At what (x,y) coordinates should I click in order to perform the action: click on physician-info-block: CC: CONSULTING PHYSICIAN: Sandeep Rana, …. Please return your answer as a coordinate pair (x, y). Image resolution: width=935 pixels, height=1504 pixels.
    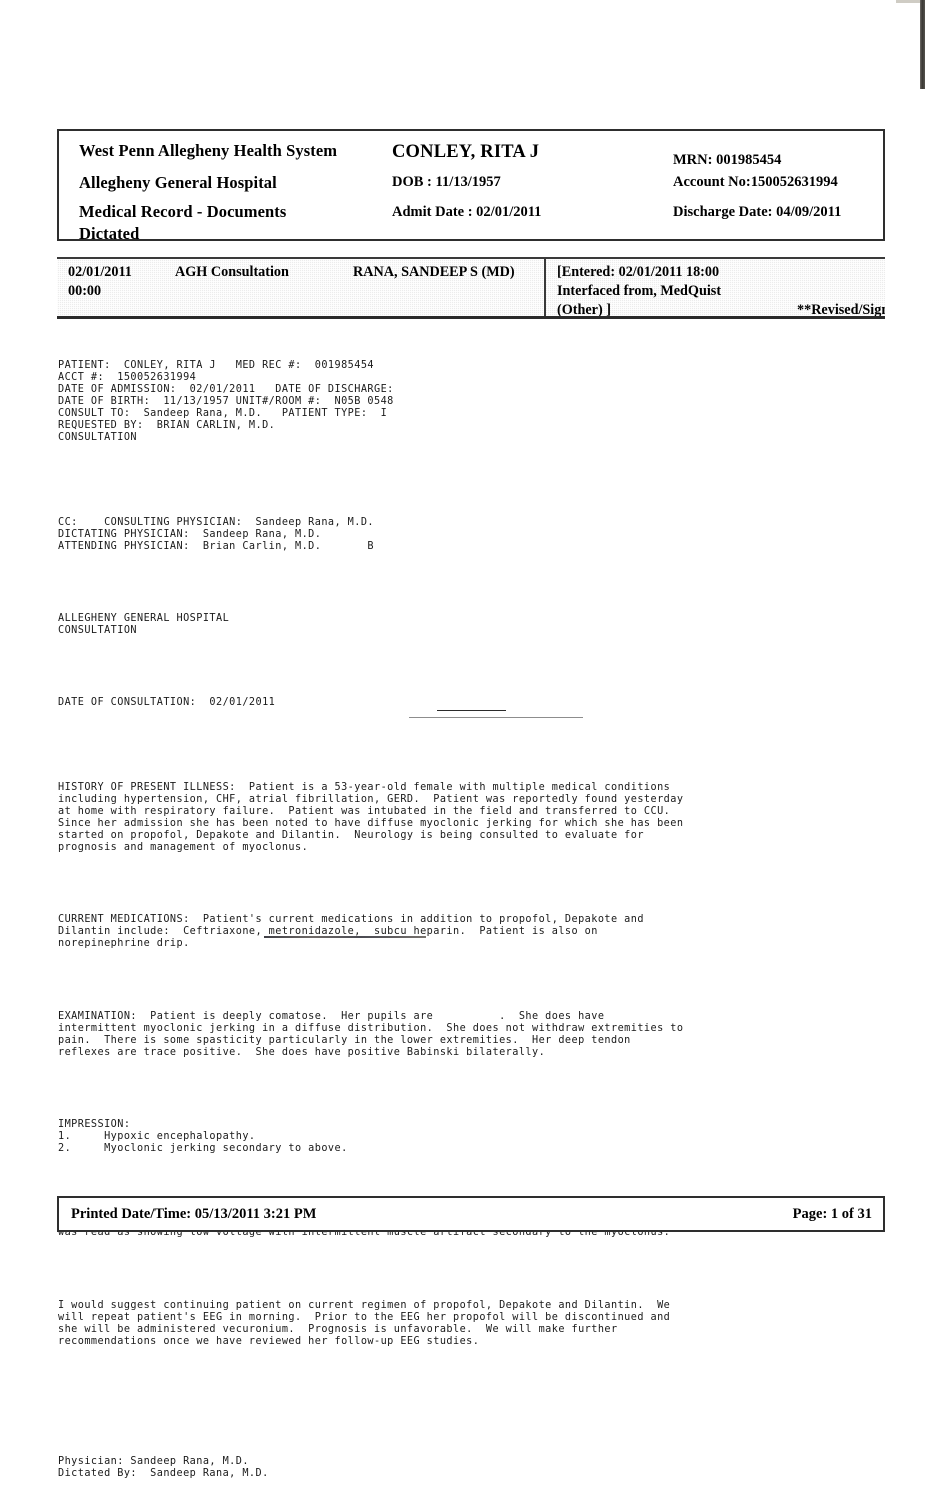
    Looking at the image, I should click on (216, 534).